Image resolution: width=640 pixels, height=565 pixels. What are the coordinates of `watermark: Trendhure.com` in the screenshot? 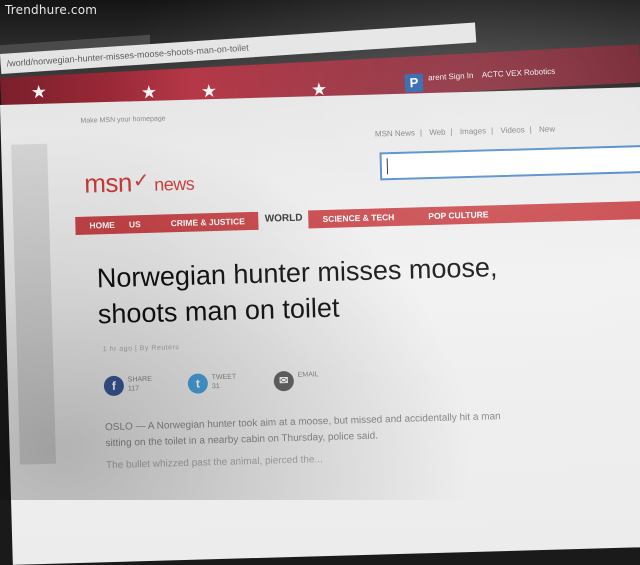 It's located at (51, 10).